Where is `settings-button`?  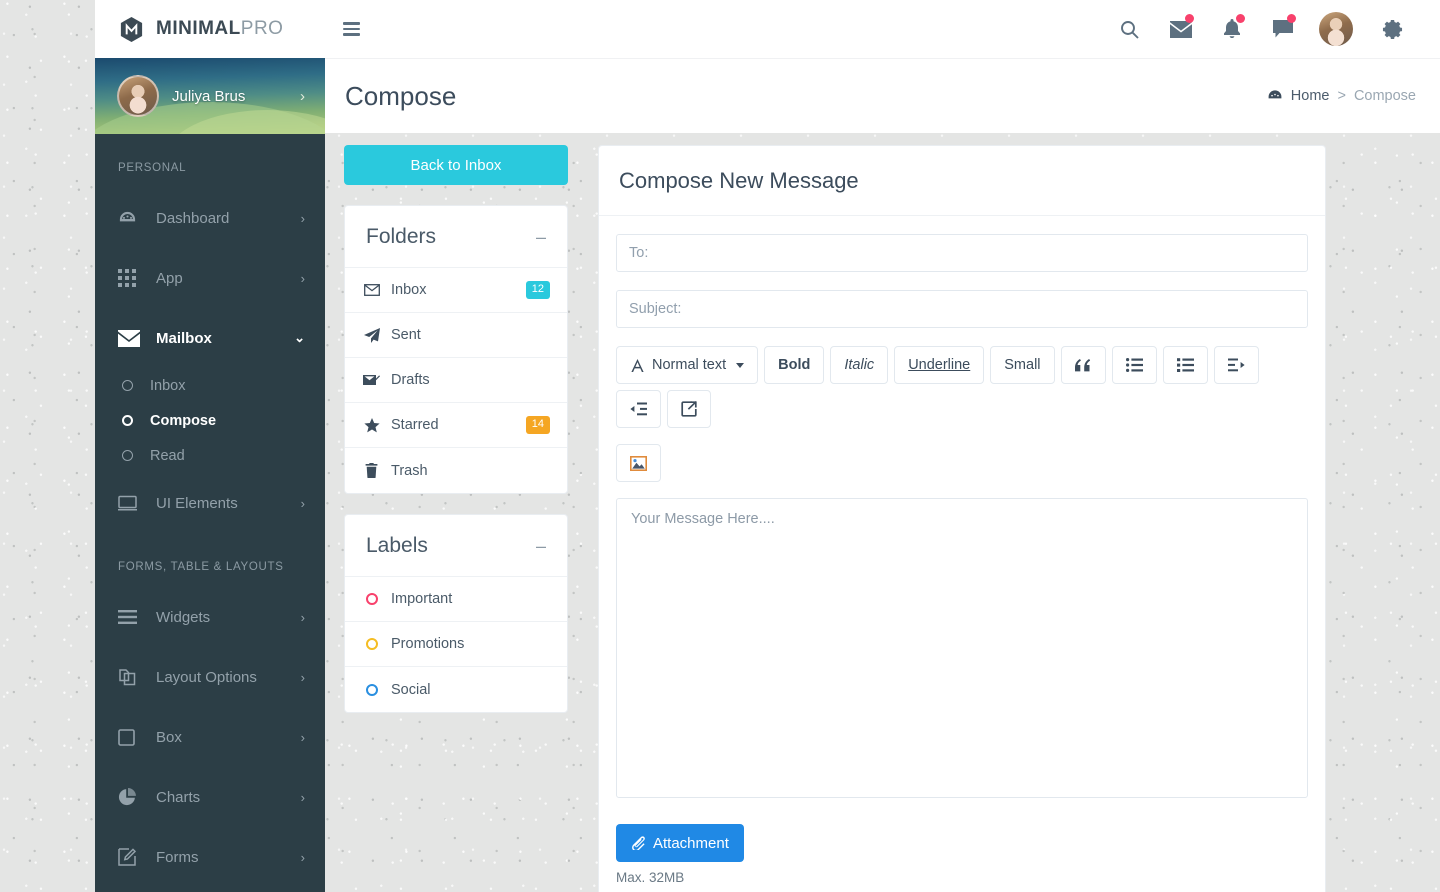
settings-button is located at coordinates (1392, 29).